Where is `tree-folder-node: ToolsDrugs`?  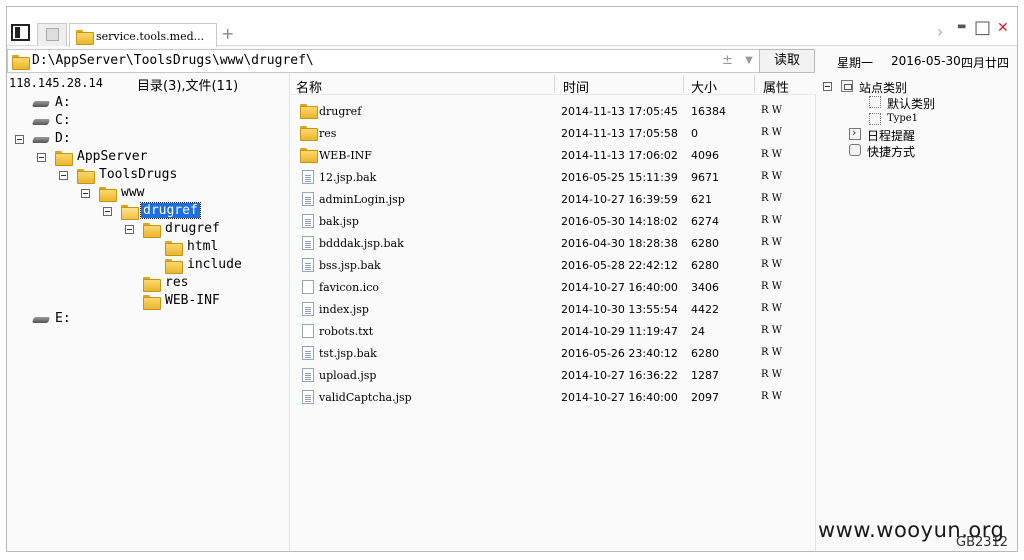 tree-folder-node: ToolsDrugs is located at coordinates (147, 176).